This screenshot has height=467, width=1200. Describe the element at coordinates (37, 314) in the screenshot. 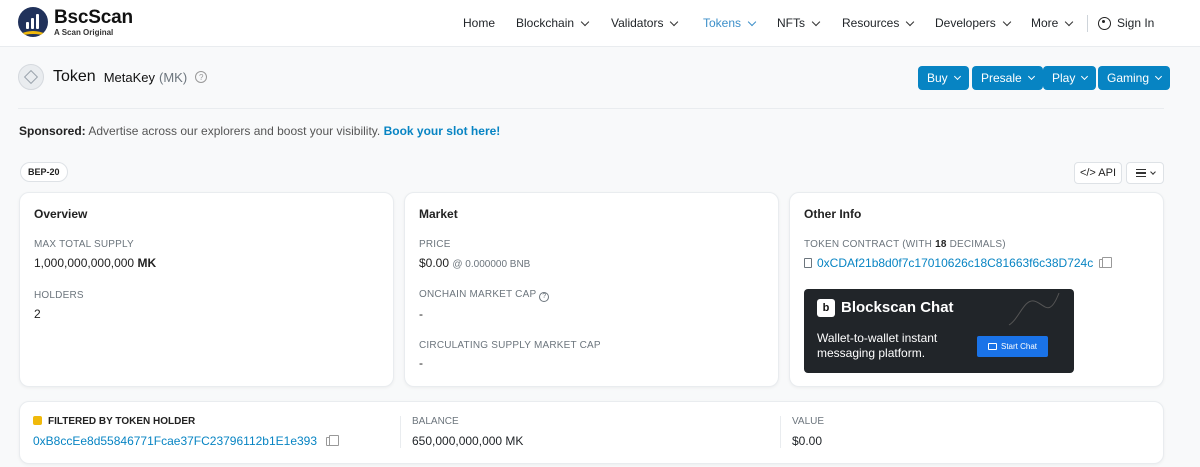

I see `holders-value: 2` at that location.